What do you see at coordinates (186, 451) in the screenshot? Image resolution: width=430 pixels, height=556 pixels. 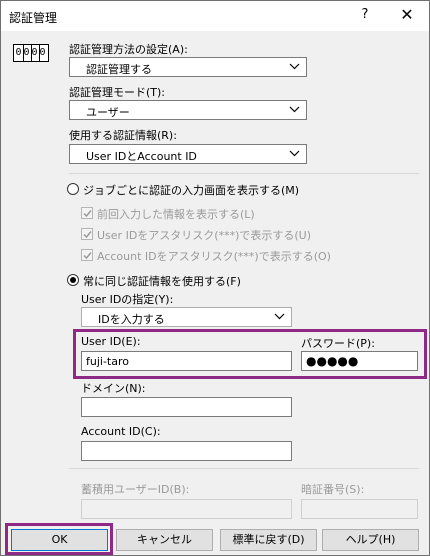 I see `account-id-field` at bounding box center [186, 451].